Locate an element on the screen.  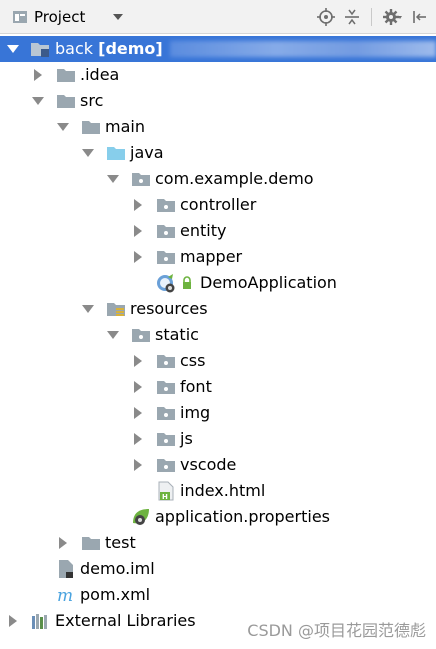
tree-node-main: main is located at coordinates (218, 127).